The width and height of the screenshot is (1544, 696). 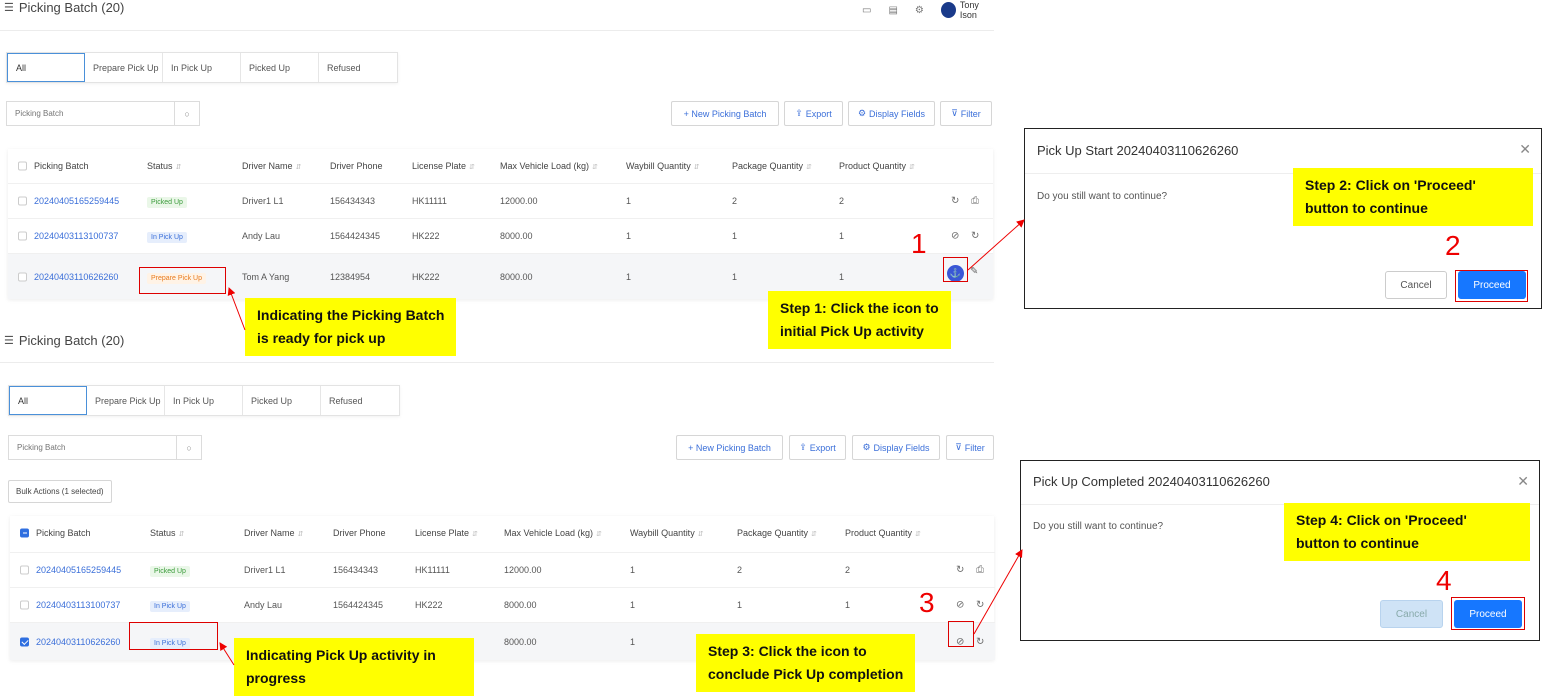 What do you see at coordinates (227, 654) in the screenshot?
I see `arrow-progress` at bounding box center [227, 654].